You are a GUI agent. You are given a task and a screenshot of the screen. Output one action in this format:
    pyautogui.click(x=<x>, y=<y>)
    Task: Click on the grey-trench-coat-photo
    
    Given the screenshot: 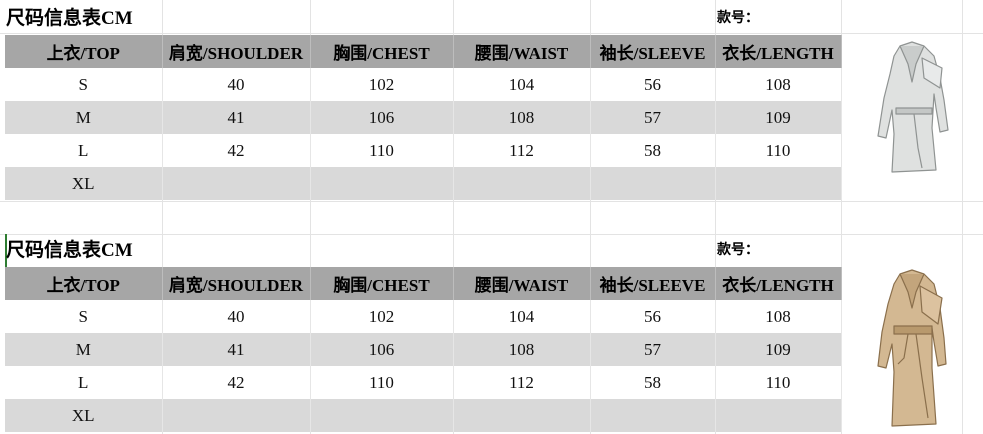 What is the action you would take?
    pyautogui.click(x=912, y=111)
    